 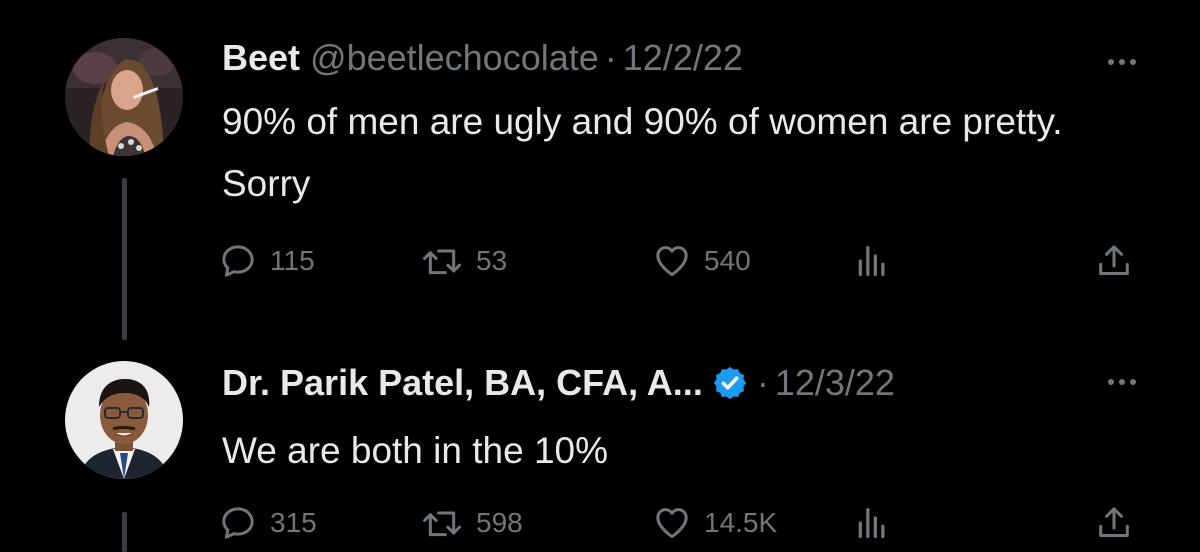 What do you see at coordinates (730, 383) in the screenshot?
I see `verified-badge-icon` at bounding box center [730, 383].